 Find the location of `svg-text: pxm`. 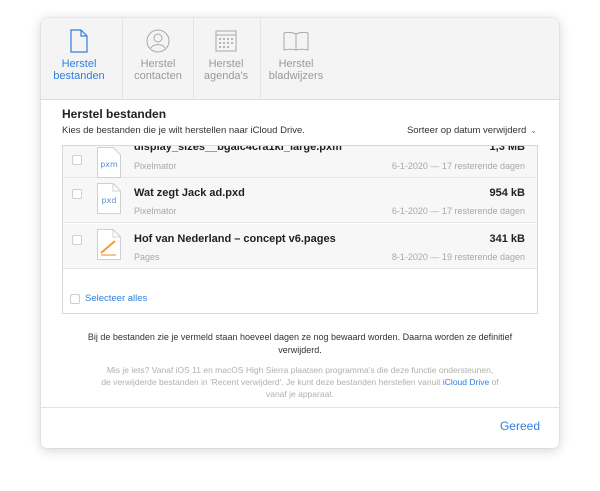

svg-text: pxm is located at coordinates (109, 164).